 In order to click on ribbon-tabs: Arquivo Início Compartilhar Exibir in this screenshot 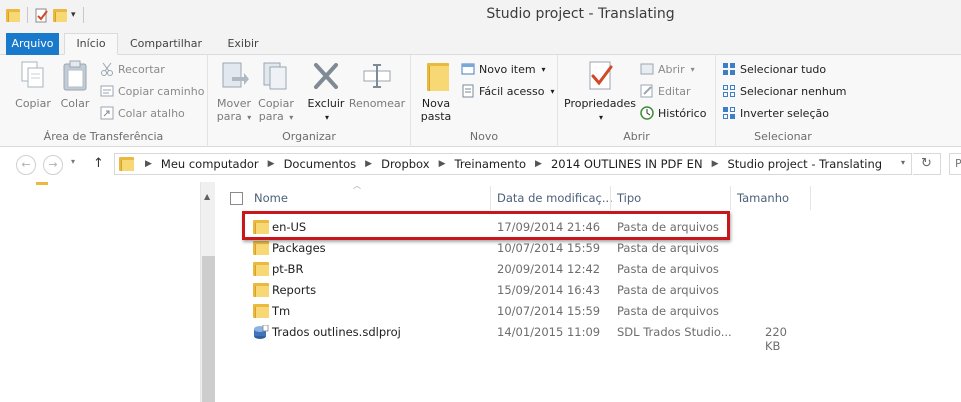, I will do `click(480, 43)`.